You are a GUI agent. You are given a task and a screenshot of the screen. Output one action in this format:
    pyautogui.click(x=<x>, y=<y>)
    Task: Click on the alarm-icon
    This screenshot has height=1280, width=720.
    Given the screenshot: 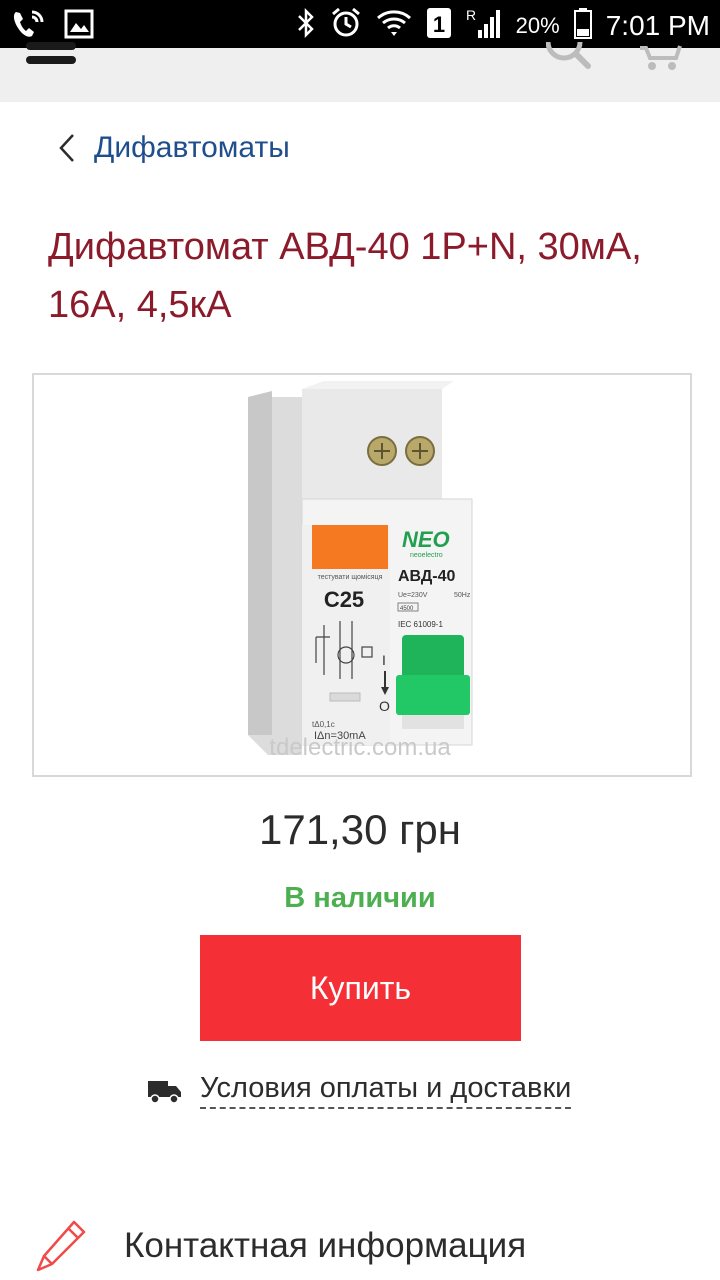 What is the action you would take?
    pyautogui.click(x=346, y=25)
    